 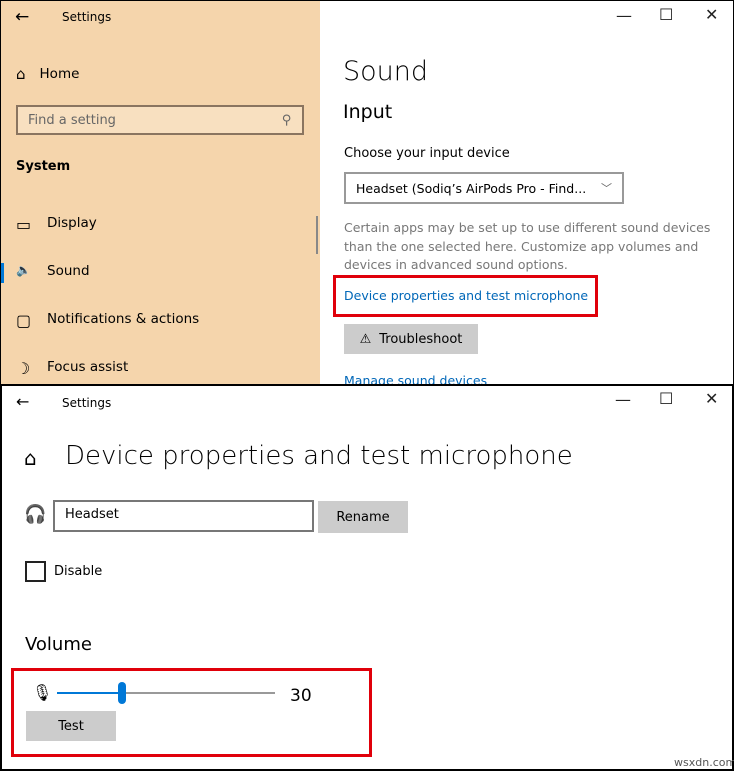 I want to click on sidebar-item-notifications: ▢ Notifications & actions, so click(x=107, y=320).